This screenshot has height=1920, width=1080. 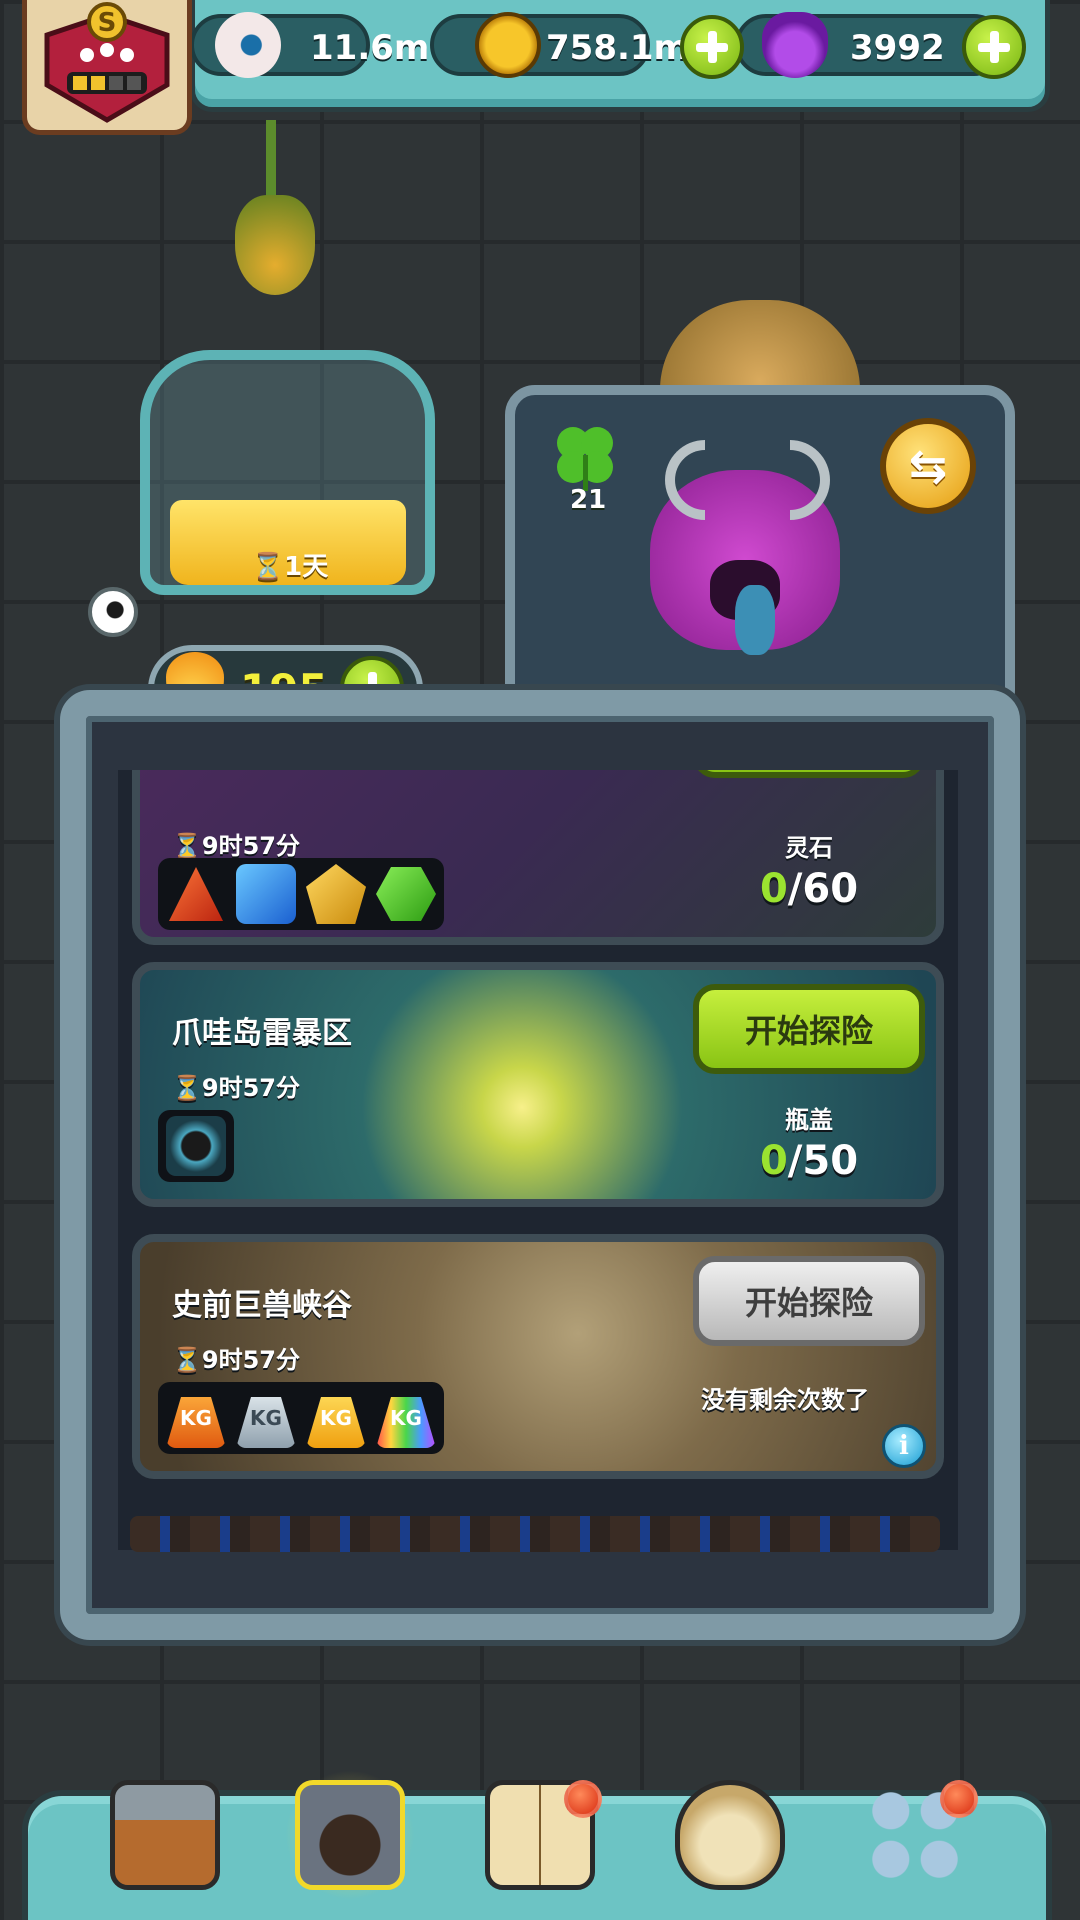 What do you see at coordinates (113, 612) in the screenshot?
I see `wall-eyeball` at bounding box center [113, 612].